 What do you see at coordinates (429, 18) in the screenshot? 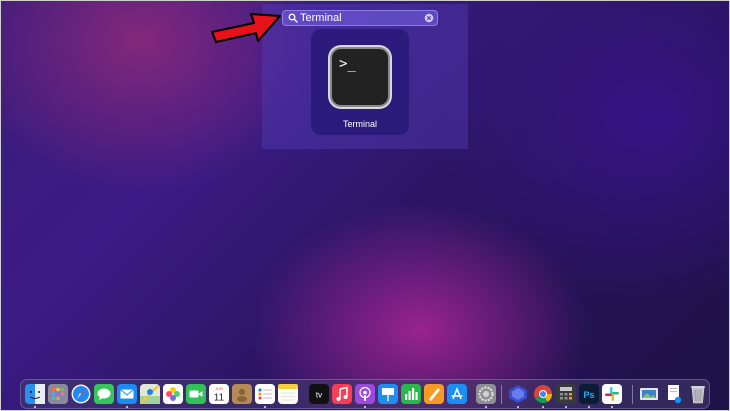
I see `clear-search-icon` at bounding box center [429, 18].